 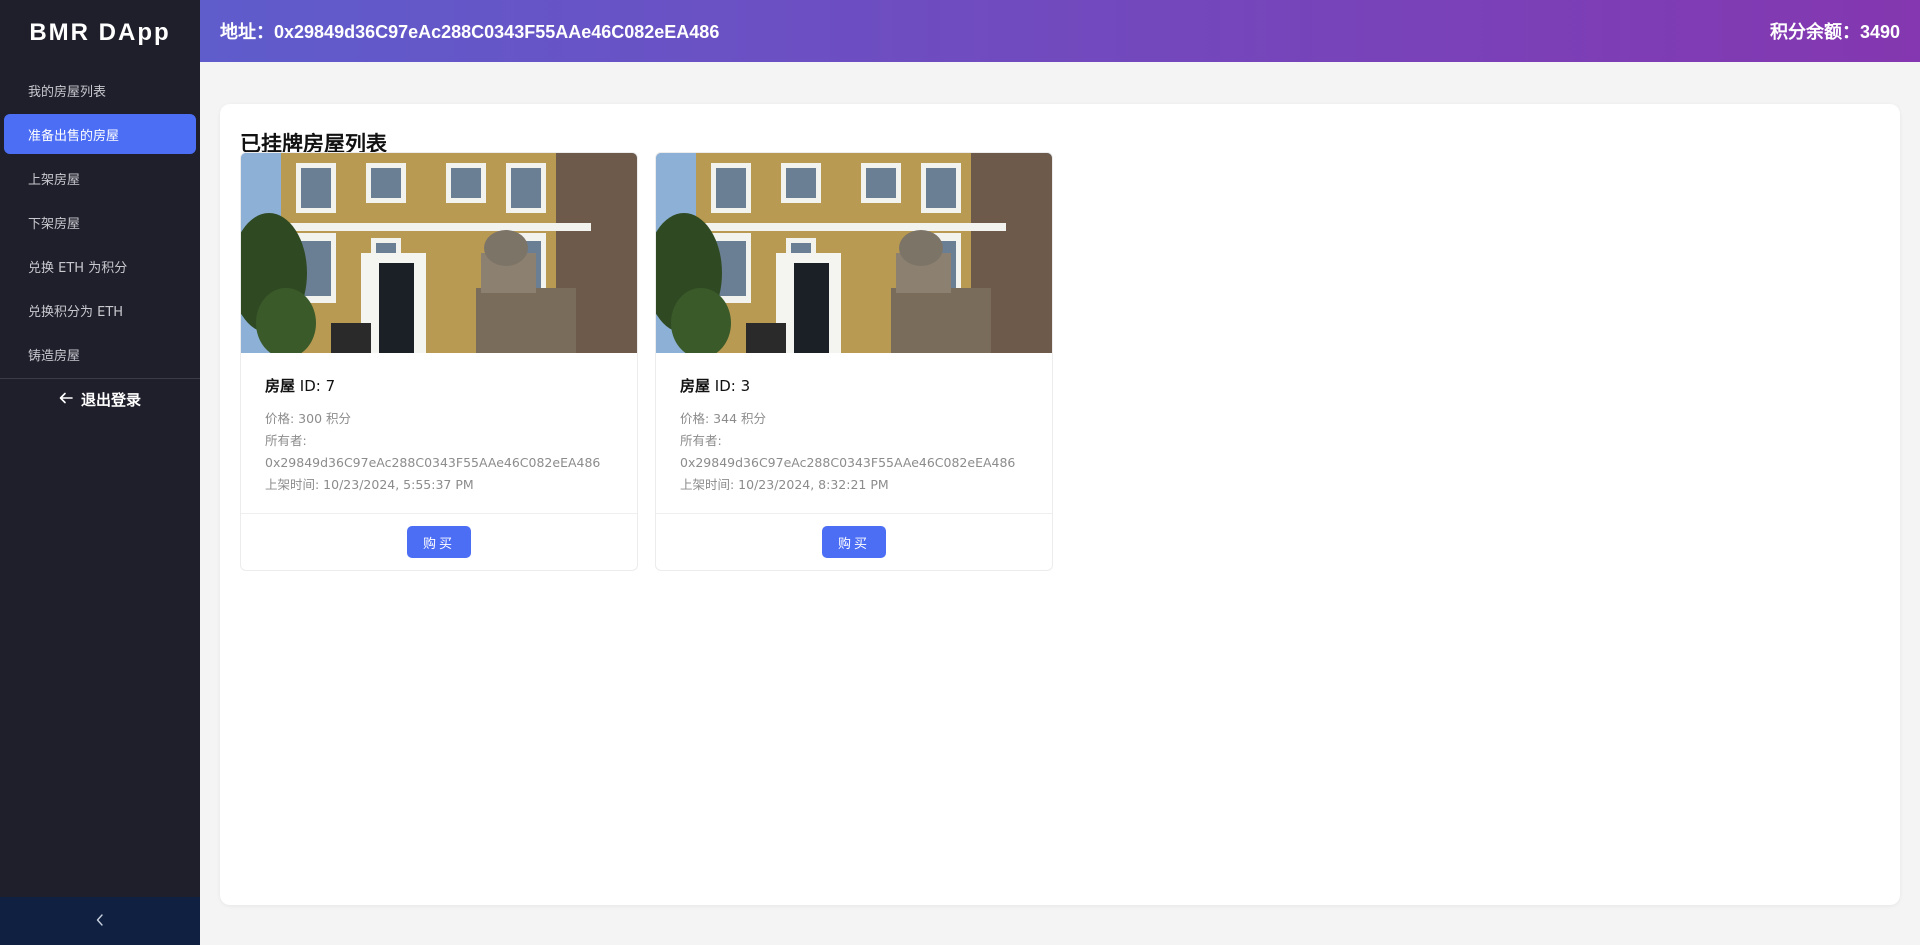 I want to click on sidebar-item-label: 上架房屋, so click(x=54, y=180).